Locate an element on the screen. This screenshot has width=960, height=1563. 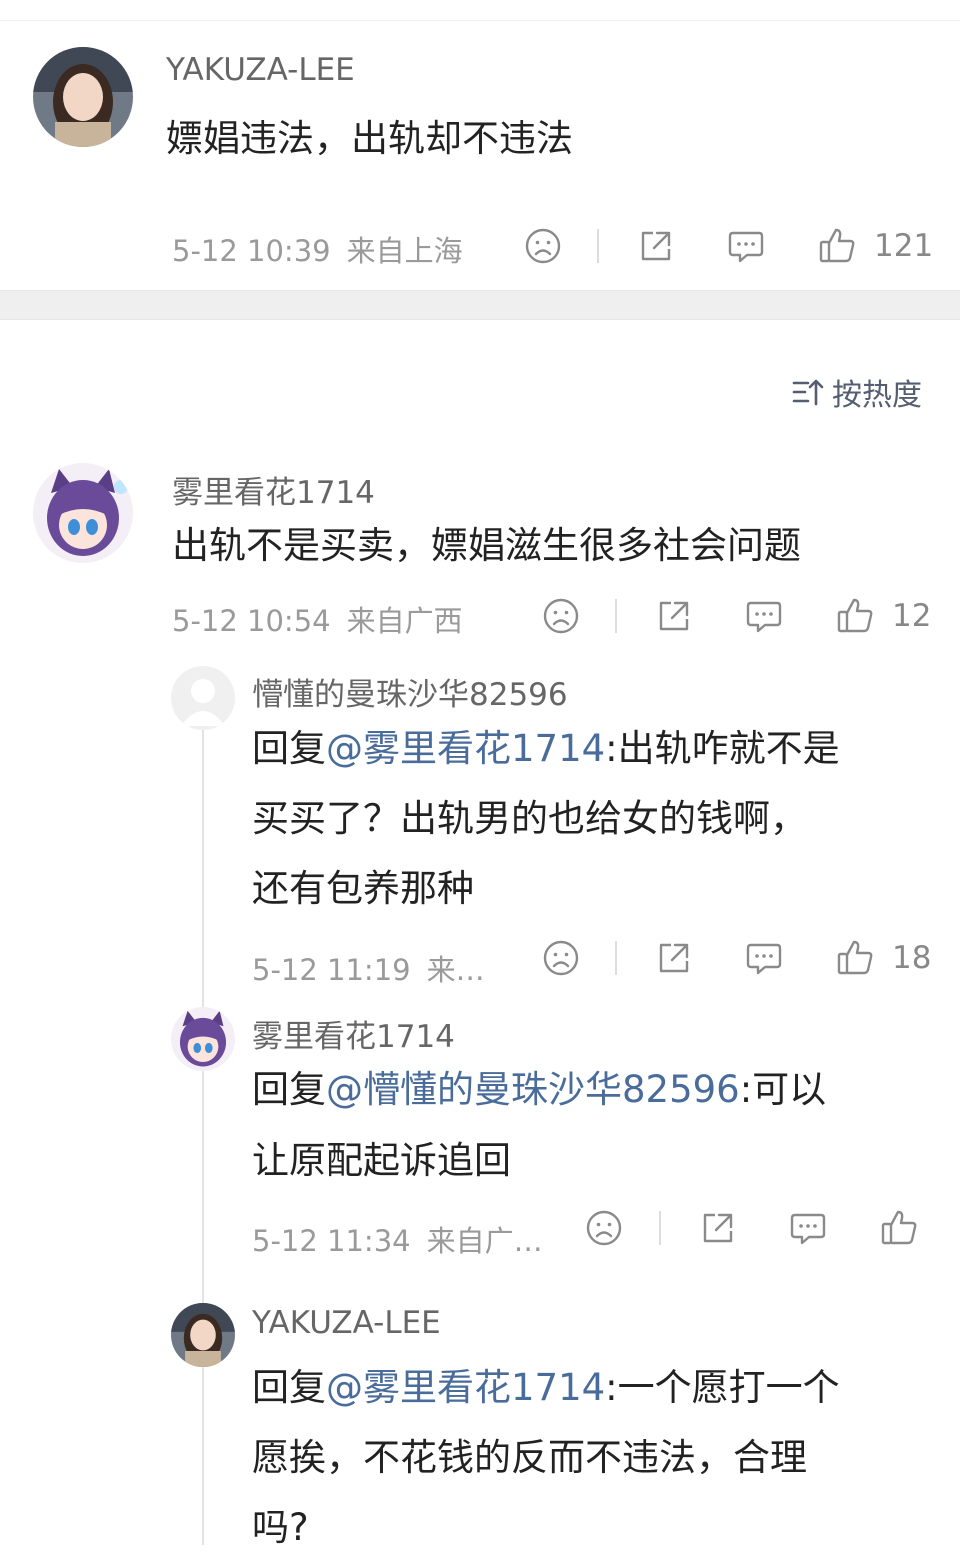
sort-toggle: 按热度 is located at coordinates (857, 392).